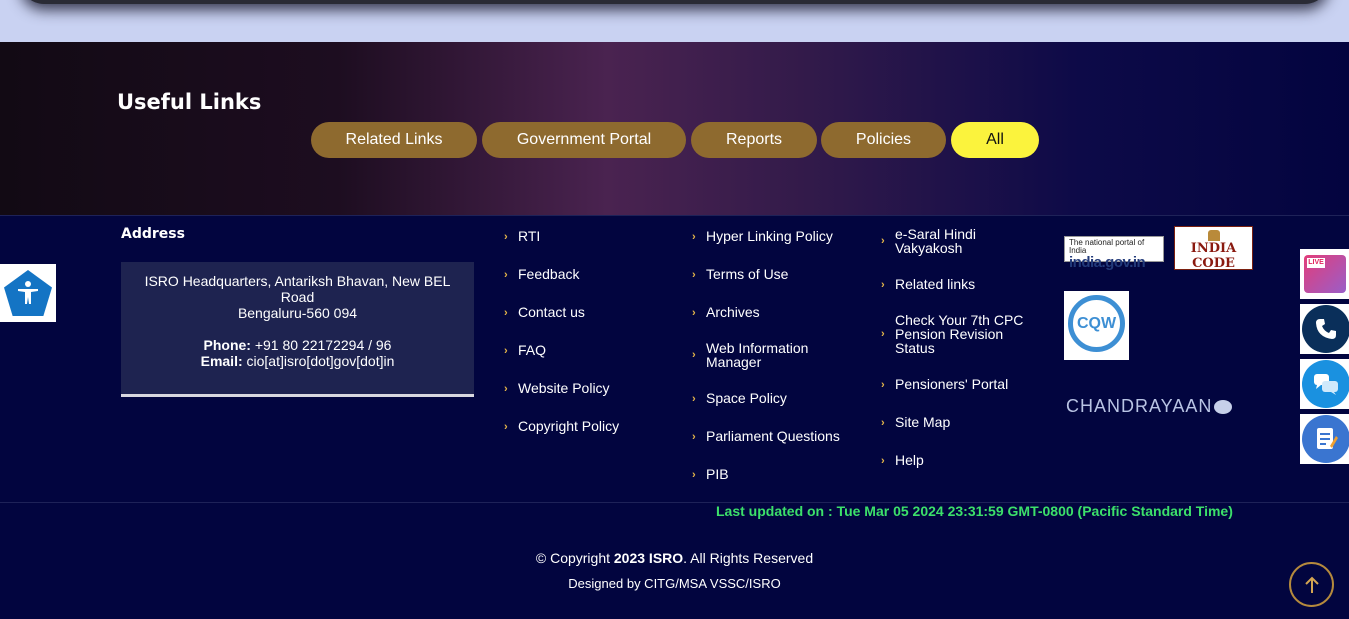 The height and width of the screenshot is (619, 1349). I want to click on chat-icon, so click(1325, 384).